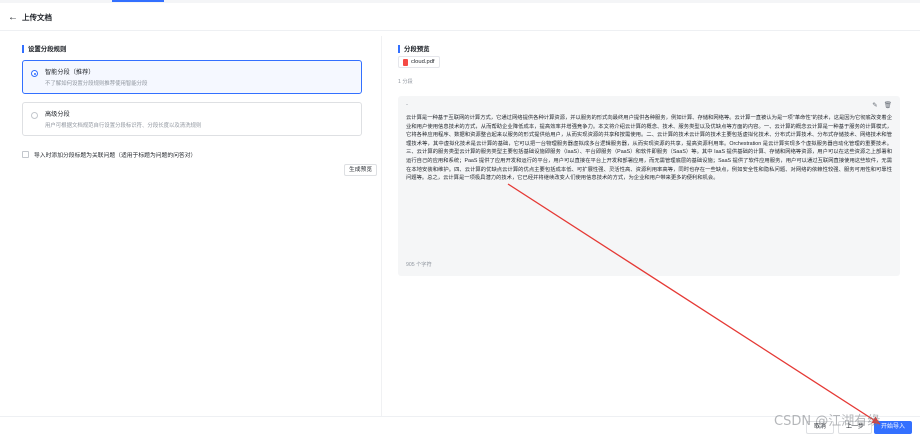 This screenshot has height=436, width=920. I want to click on file-name: cloud.pdf, so click(423, 62).